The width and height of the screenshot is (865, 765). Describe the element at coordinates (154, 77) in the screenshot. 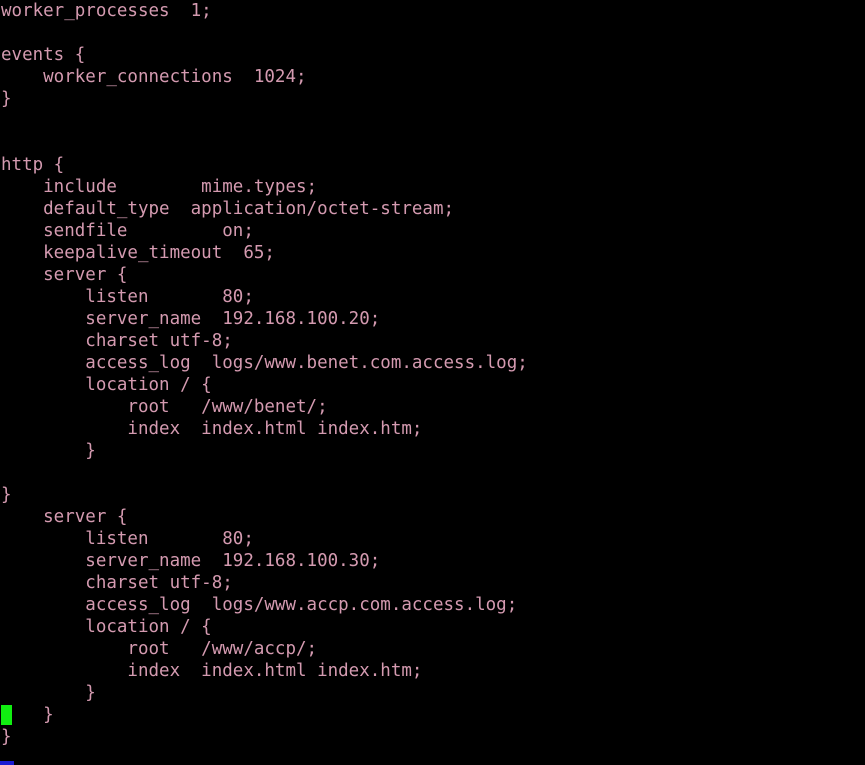

I see `code-line: worker_connections 1024;` at that location.